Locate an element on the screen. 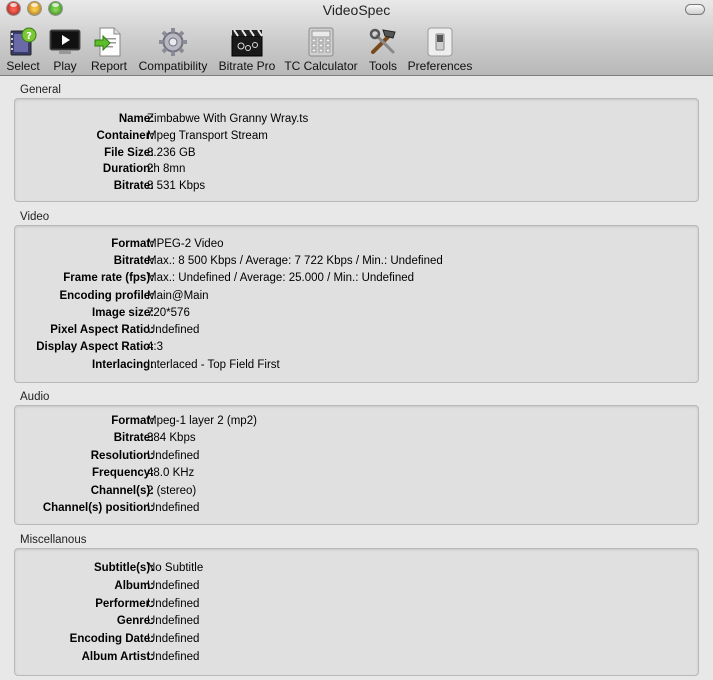  switch-icon is located at coordinates (440, 42).